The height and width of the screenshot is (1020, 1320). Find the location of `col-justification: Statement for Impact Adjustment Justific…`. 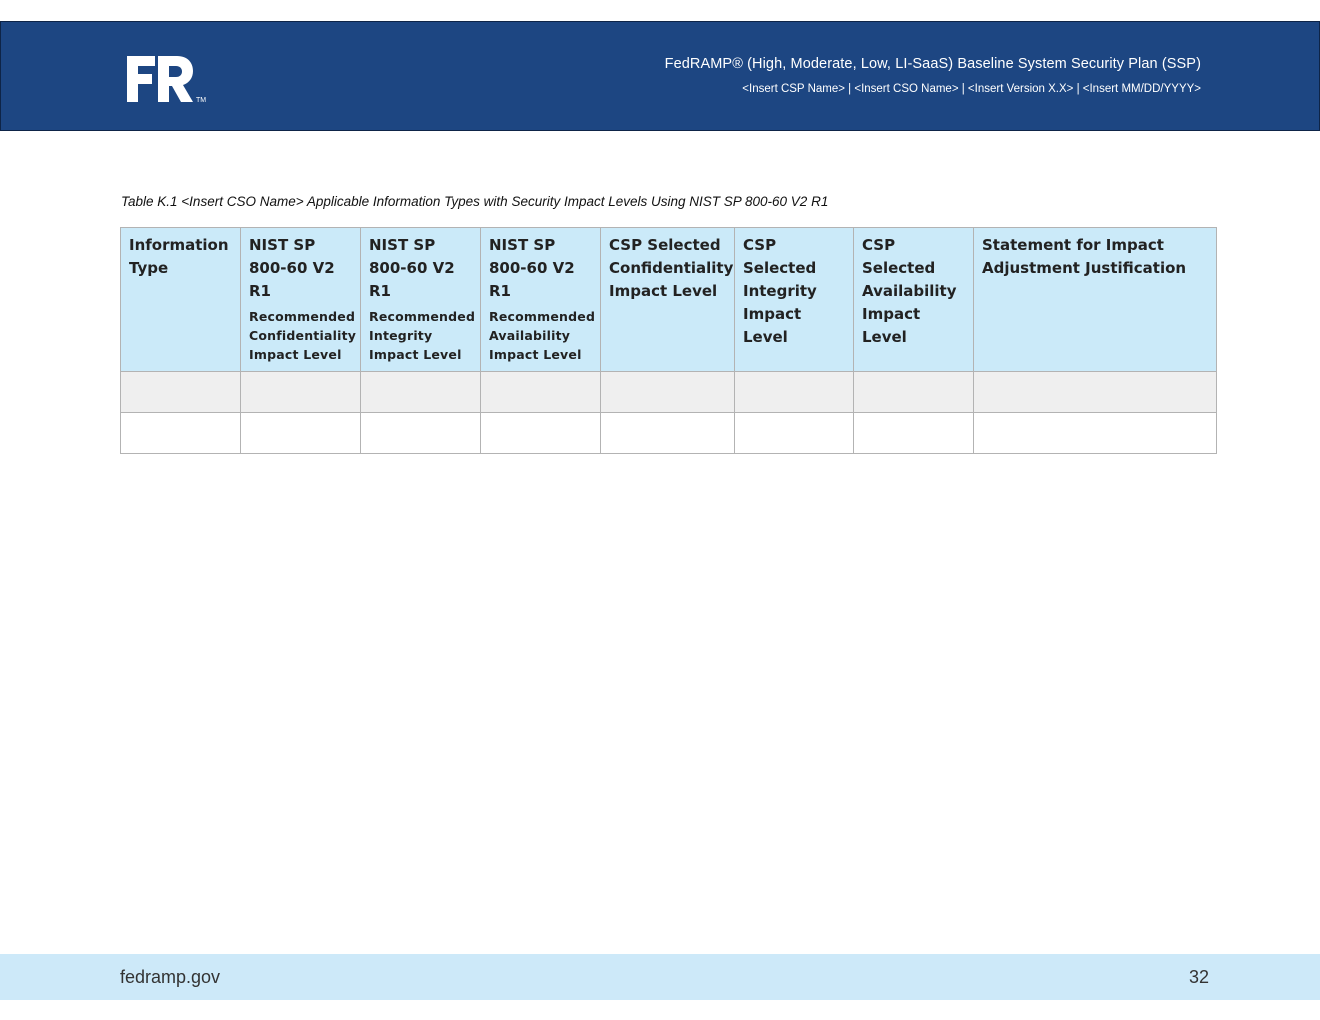

col-justification: Statement for Impact Adjustment Justific… is located at coordinates (1095, 299).